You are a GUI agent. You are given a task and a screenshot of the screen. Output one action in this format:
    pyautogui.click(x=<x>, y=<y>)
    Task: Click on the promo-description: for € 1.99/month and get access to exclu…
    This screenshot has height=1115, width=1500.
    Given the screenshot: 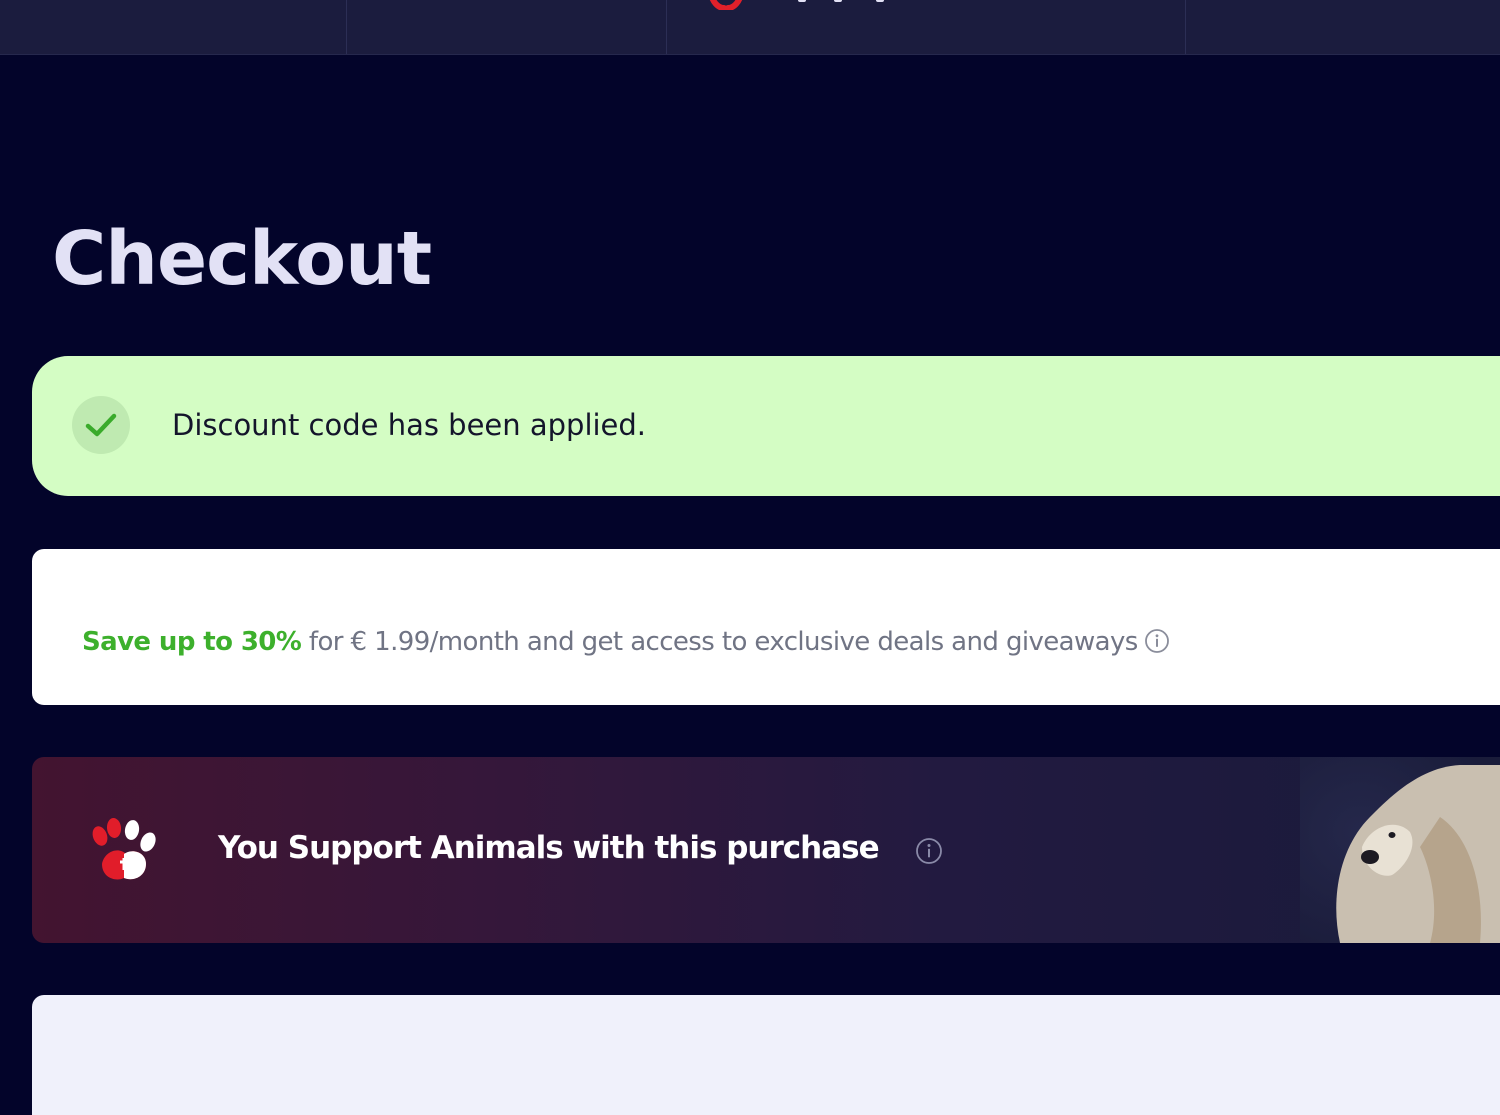 What is the action you would take?
    pyautogui.click(x=719, y=642)
    